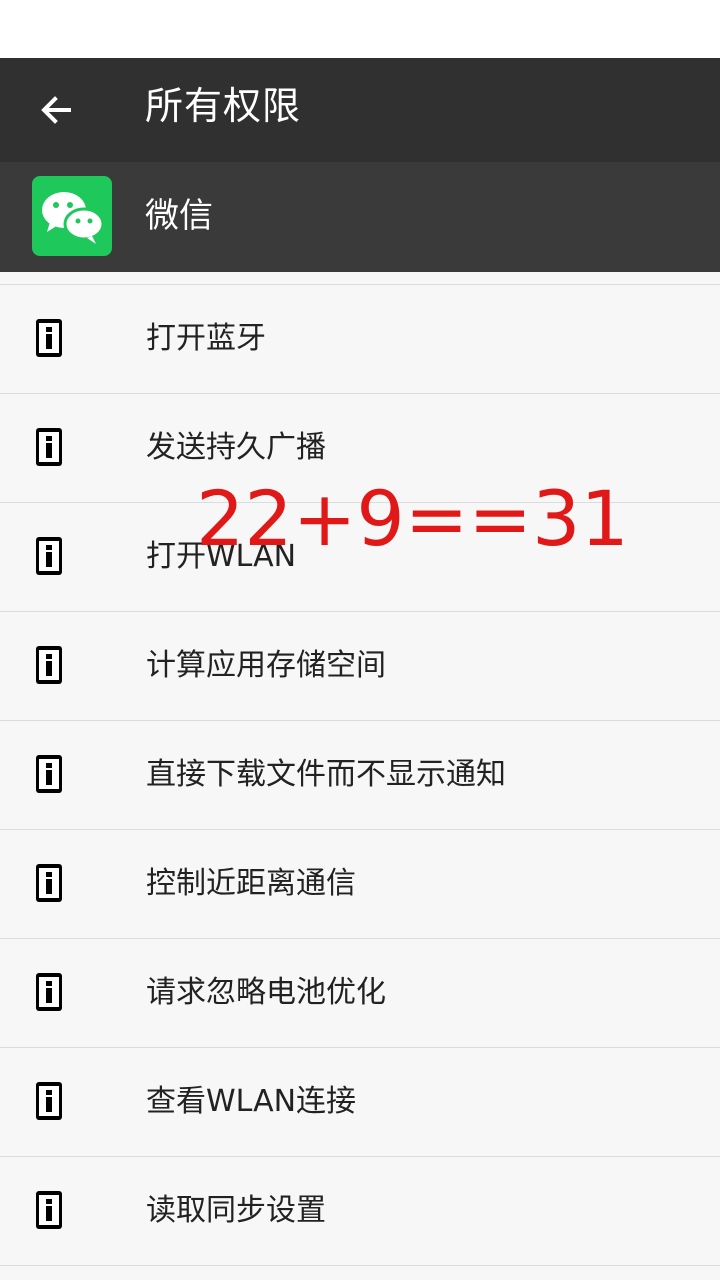 This screenshot has width=720, height=1280. Describe the element at coordinates (251, 883) in the screenshot. I see `permission-label: 控制近距离通信` at that location.